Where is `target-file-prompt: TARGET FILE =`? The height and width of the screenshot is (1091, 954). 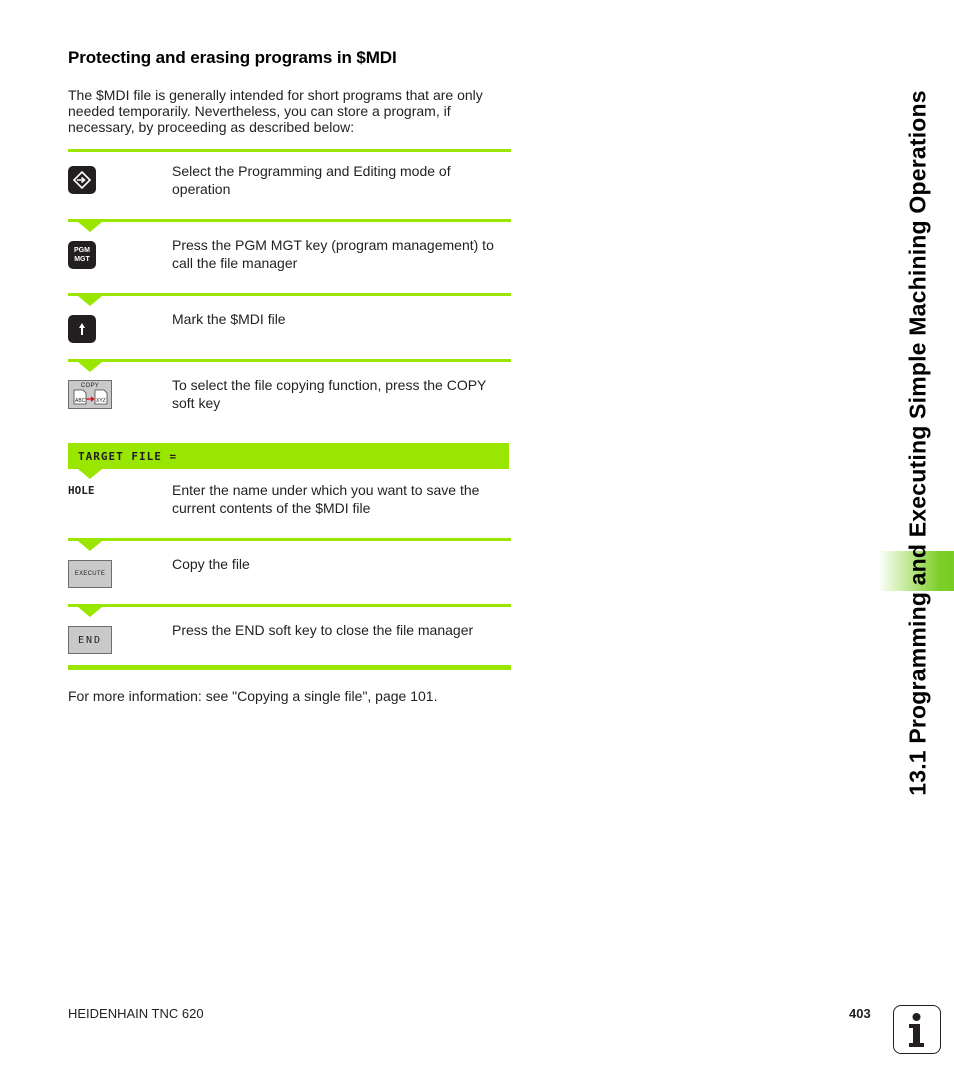
target-file-prompt: TARGET FILE = is located at coordinates (128, 456).